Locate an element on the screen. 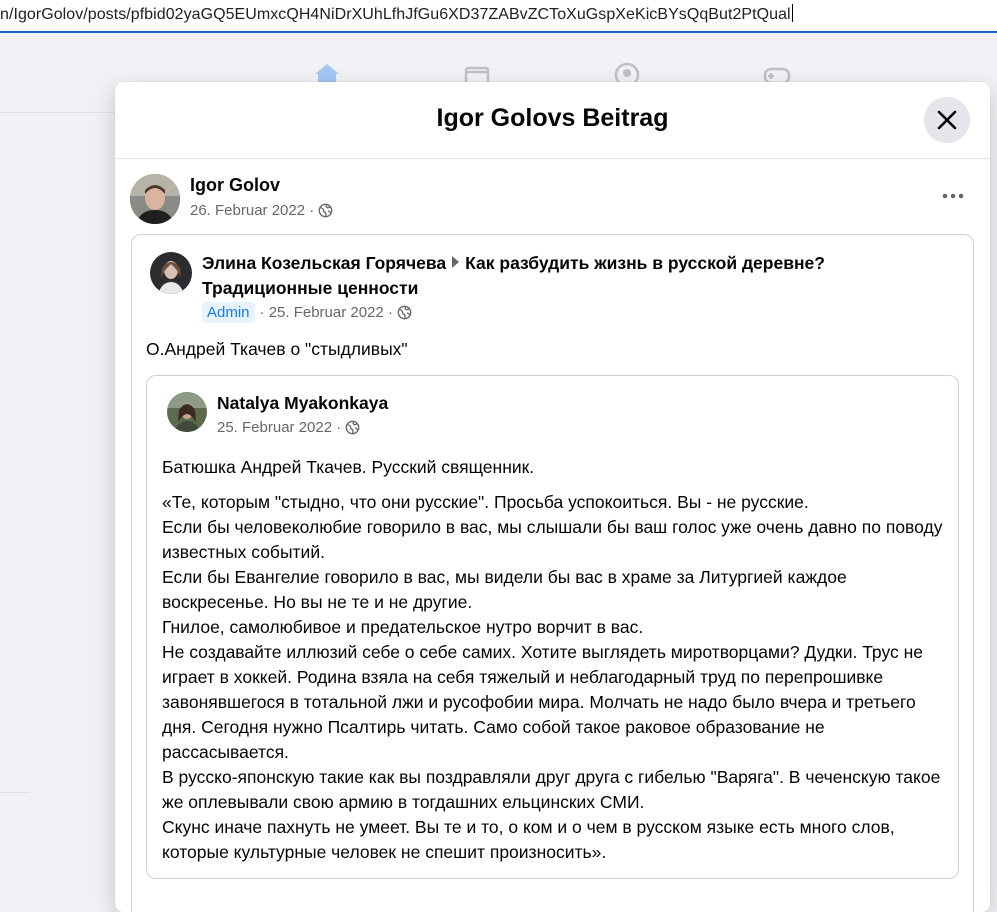  dialog-title: Igor Golovs Beitrag is located at coordinates (552, 118).